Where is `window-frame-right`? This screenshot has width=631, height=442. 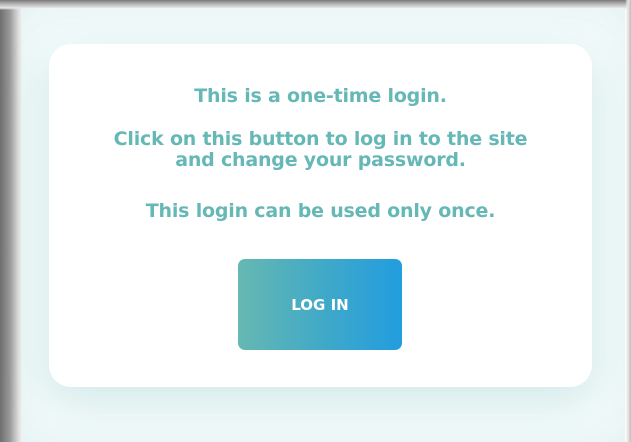 window-frame-right is located at coordinates (628, 221).